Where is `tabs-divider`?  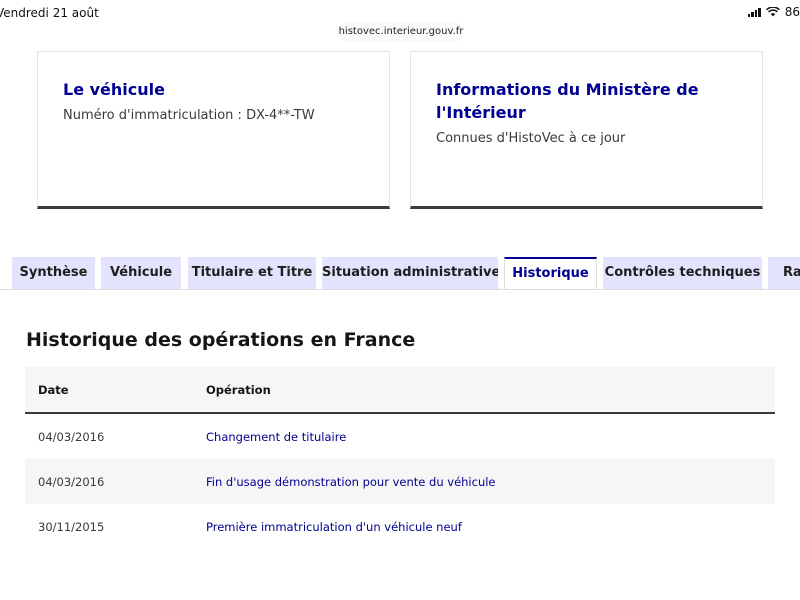 tabs-divider is located at coordinates (400, 289).